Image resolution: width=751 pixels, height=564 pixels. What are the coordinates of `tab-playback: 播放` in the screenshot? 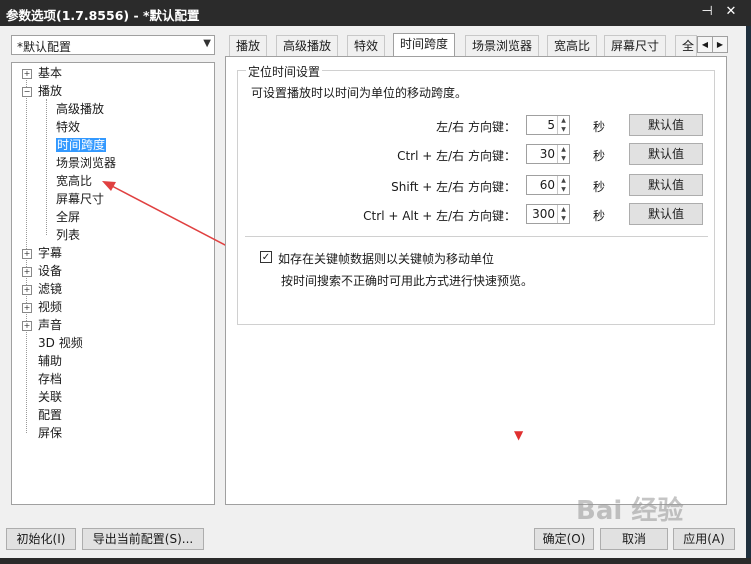 It's located at (248, 45).